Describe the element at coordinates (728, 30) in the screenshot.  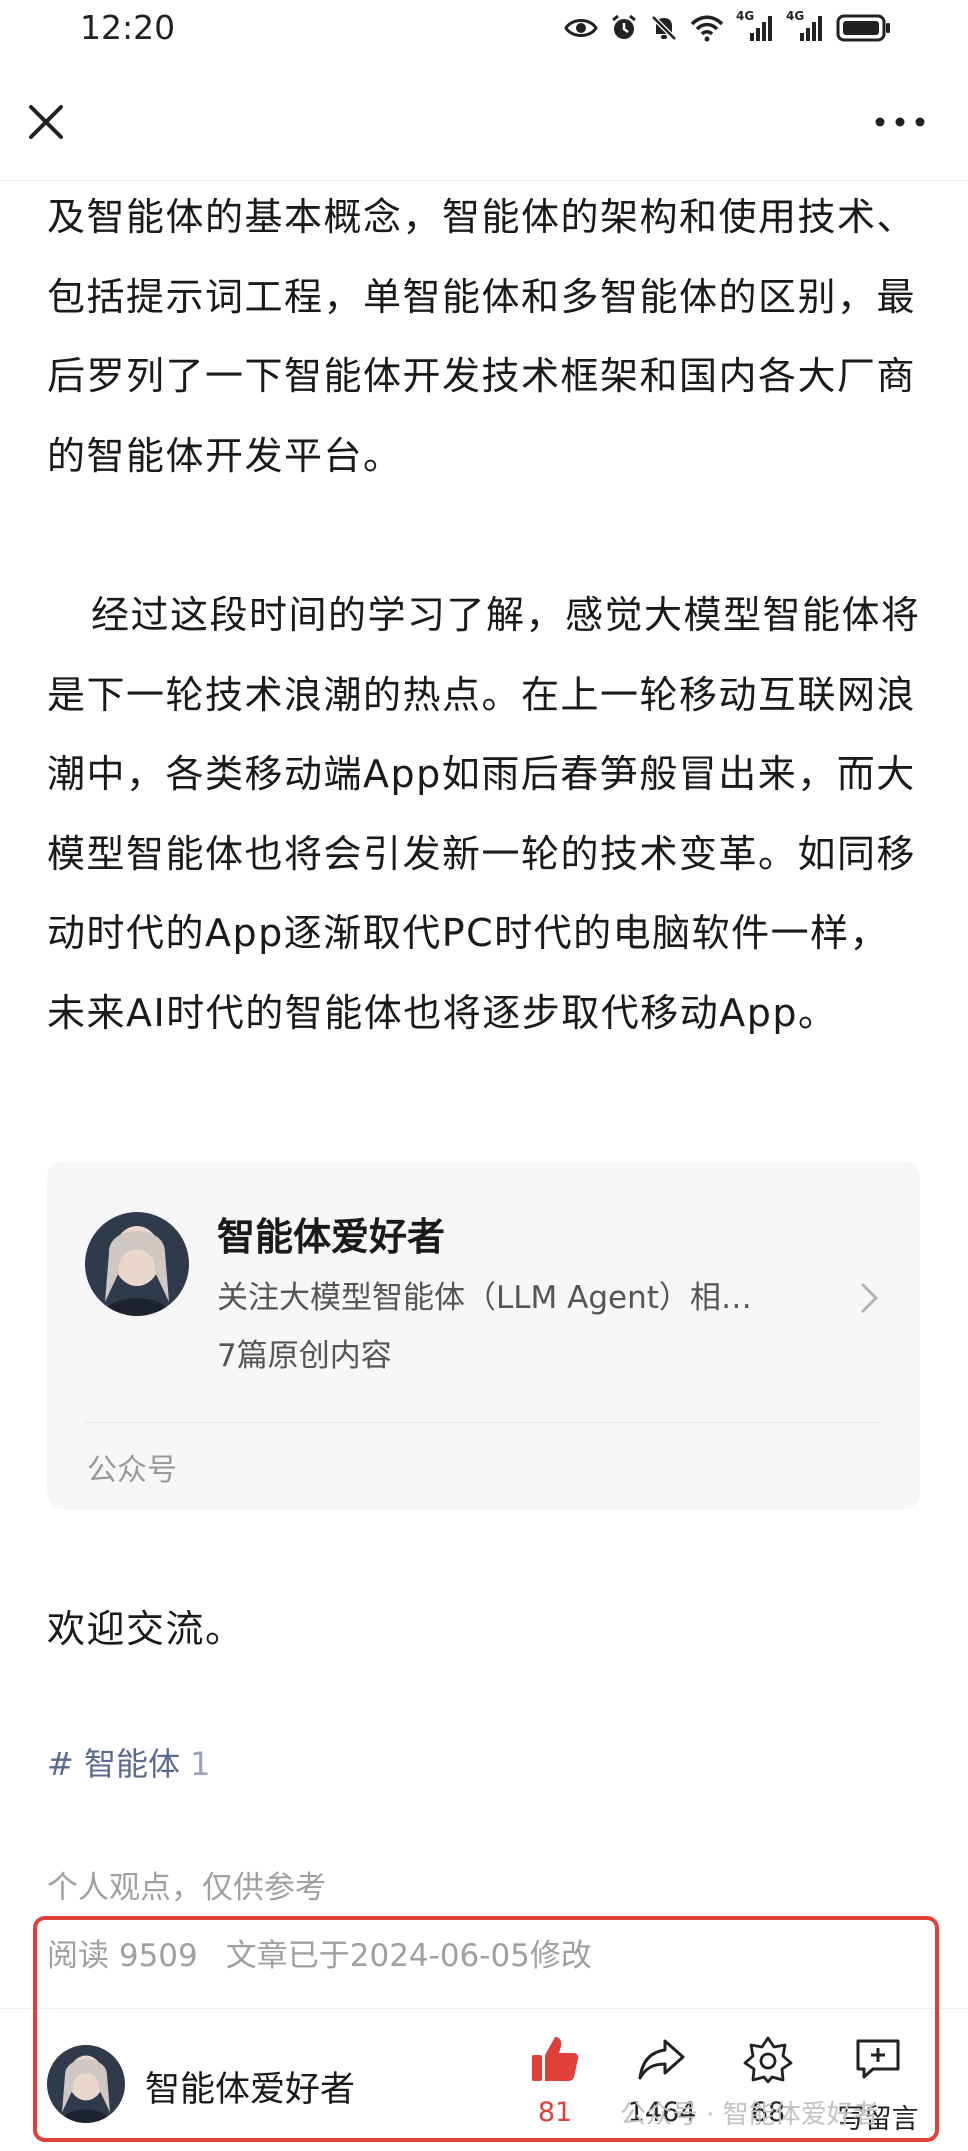
I see `status-icons: 4G 4G` at that location.